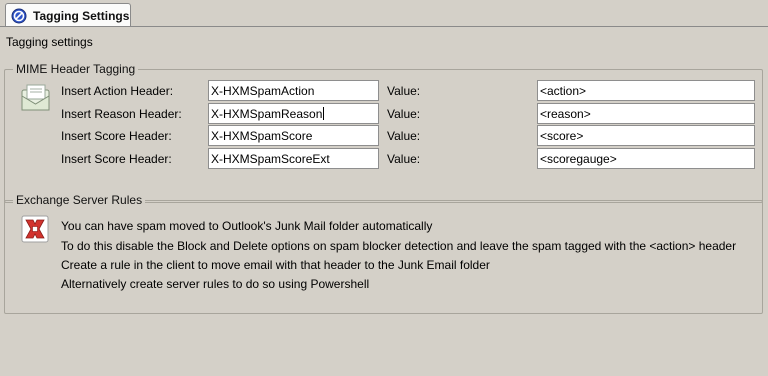 The height and width of the screenshot is (376, 768). I want to click on score-ext-header-label: Insert Score Header:, so click(116, 159).